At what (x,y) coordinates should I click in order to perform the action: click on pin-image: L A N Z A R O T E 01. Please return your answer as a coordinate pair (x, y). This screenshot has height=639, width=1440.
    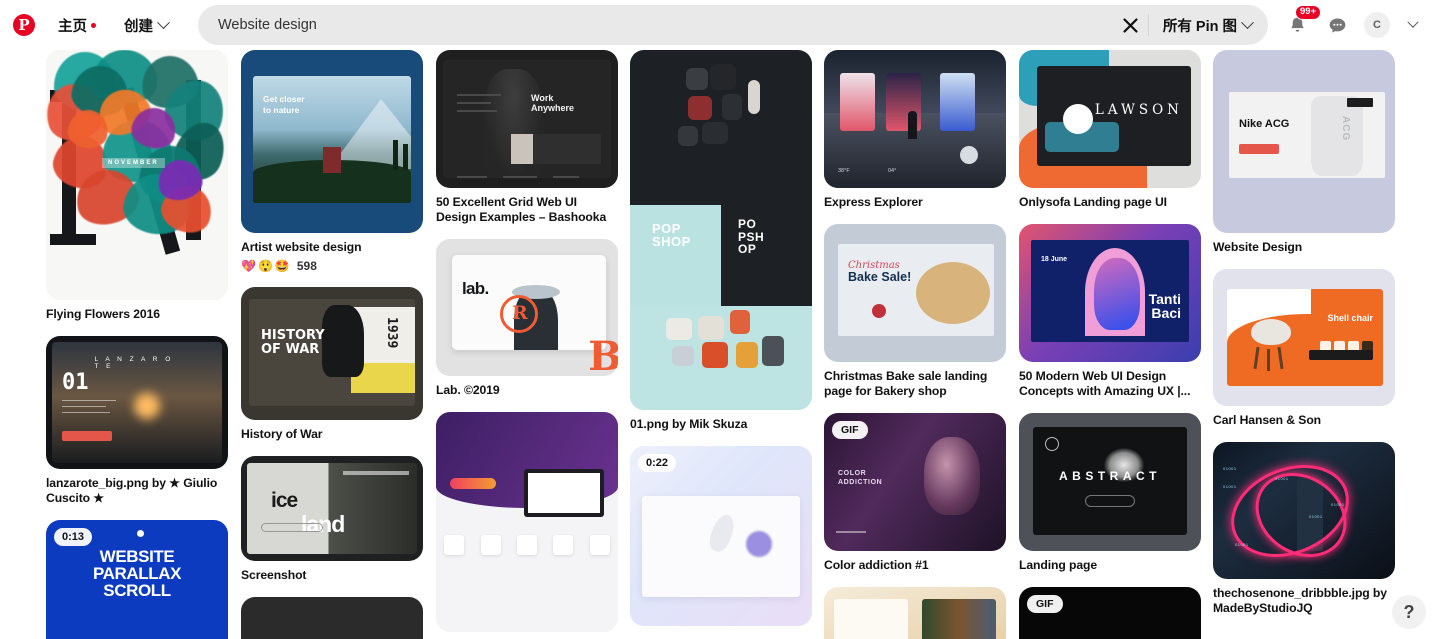
    Looking at the image, I should click on (137, 402).